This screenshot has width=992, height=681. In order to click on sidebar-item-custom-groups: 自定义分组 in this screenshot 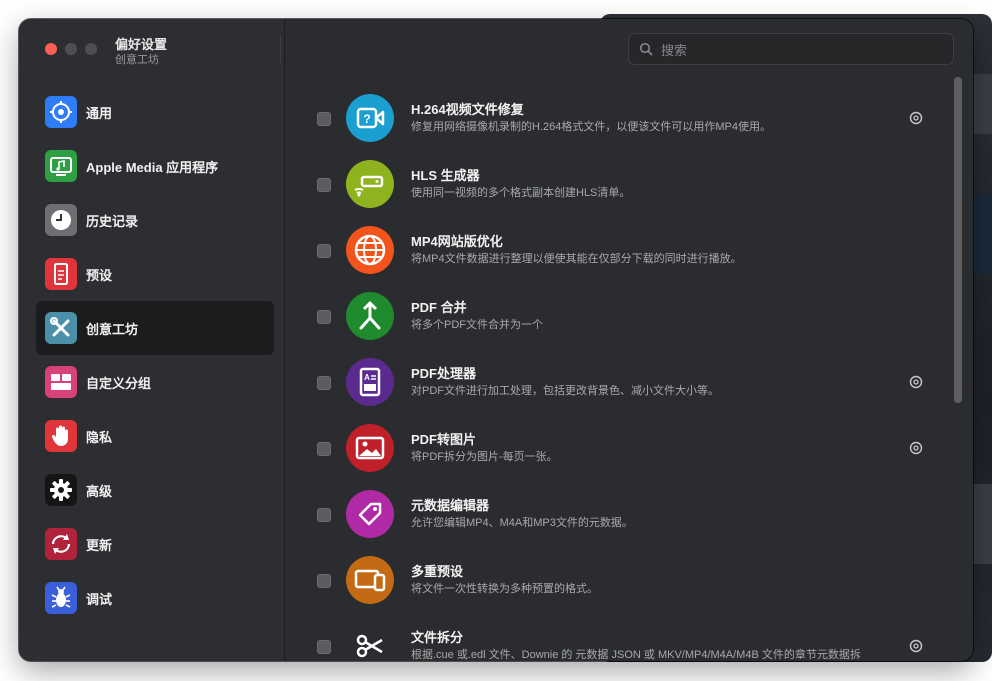, I will do `click(155, 382)`.